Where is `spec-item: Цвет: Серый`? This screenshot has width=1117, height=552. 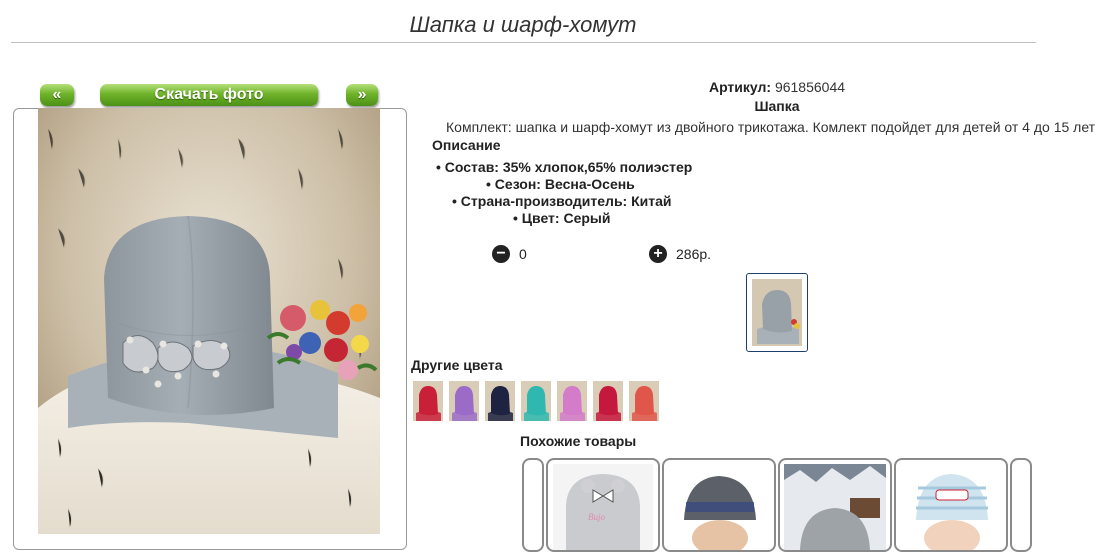
spec-item: Цвет: Серый is located at coordinates (562, 218).